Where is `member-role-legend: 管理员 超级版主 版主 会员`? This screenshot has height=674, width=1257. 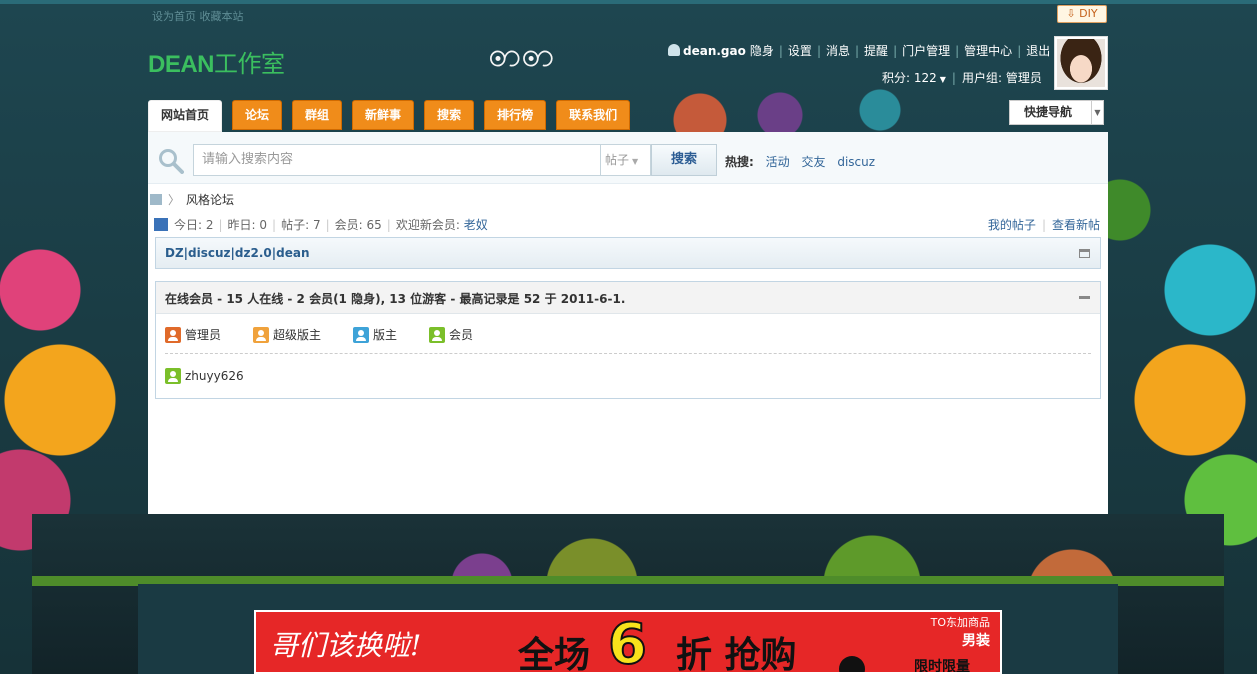 member-role-legend: 管理员 超级版主 版主 会员 is located at coordinates (628, 328).